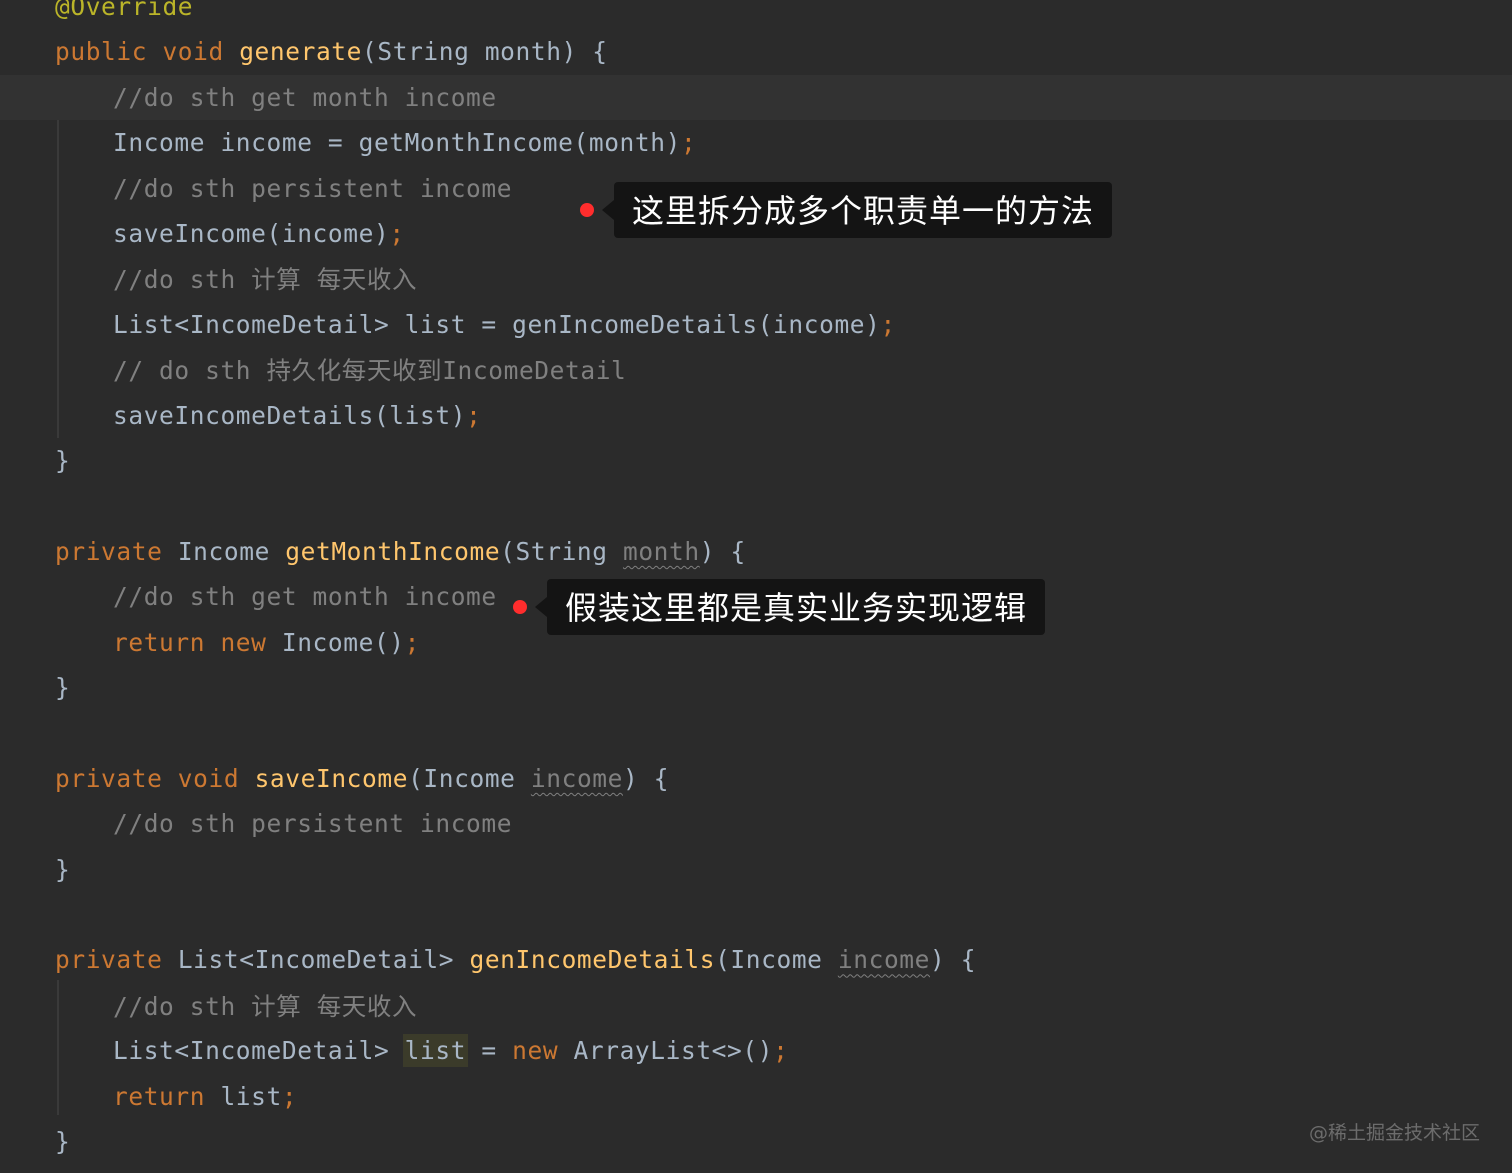  I want to click on code-line-content: return list;, so click(205, 1096).